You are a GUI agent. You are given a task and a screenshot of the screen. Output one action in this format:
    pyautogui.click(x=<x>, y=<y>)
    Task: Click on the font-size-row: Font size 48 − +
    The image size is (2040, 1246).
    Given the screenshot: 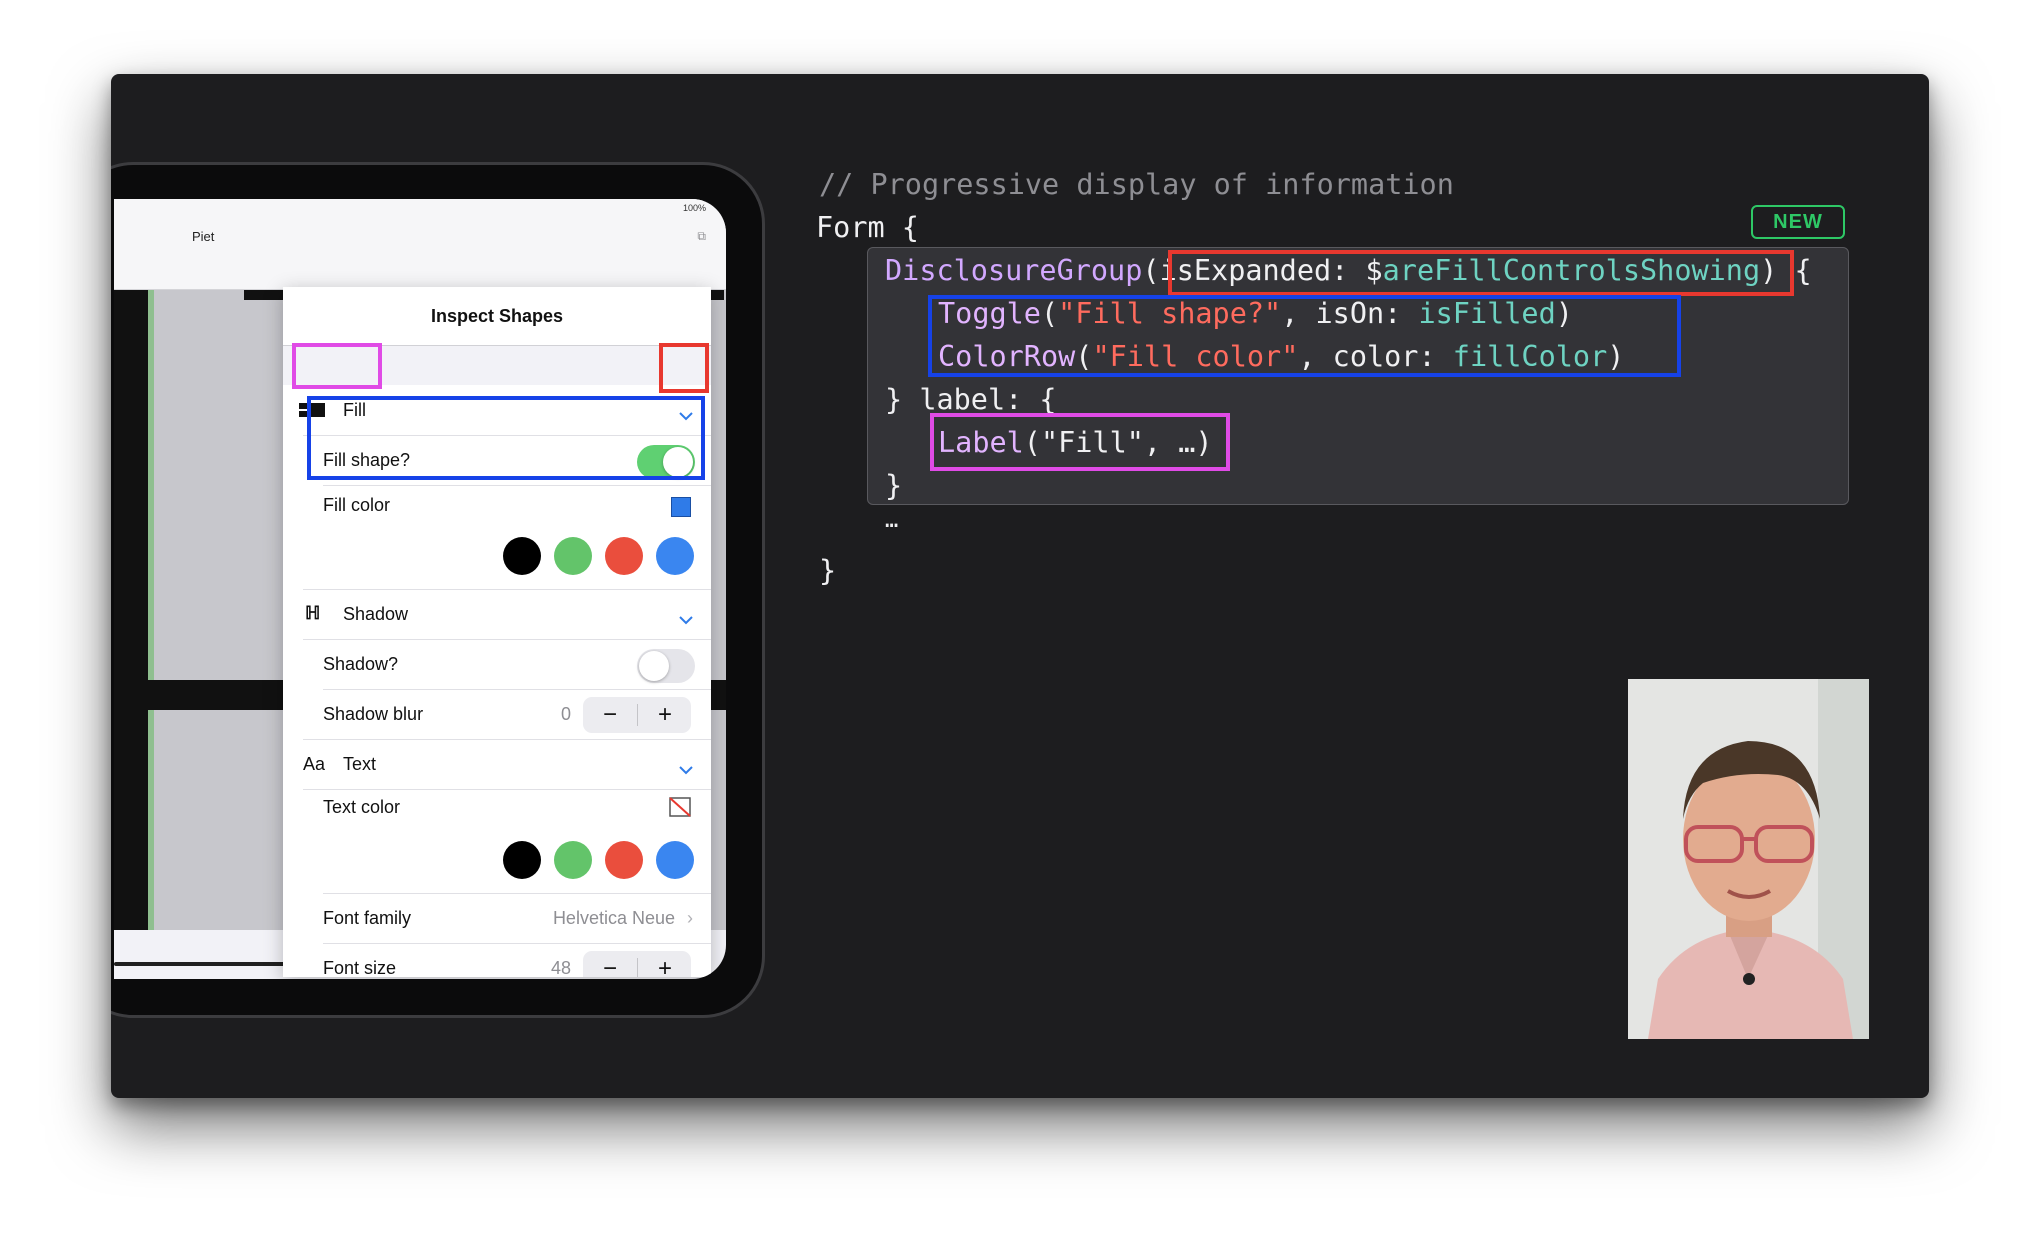 What is the action you would take?
    pyautogui.click(x=497, y=960)
    